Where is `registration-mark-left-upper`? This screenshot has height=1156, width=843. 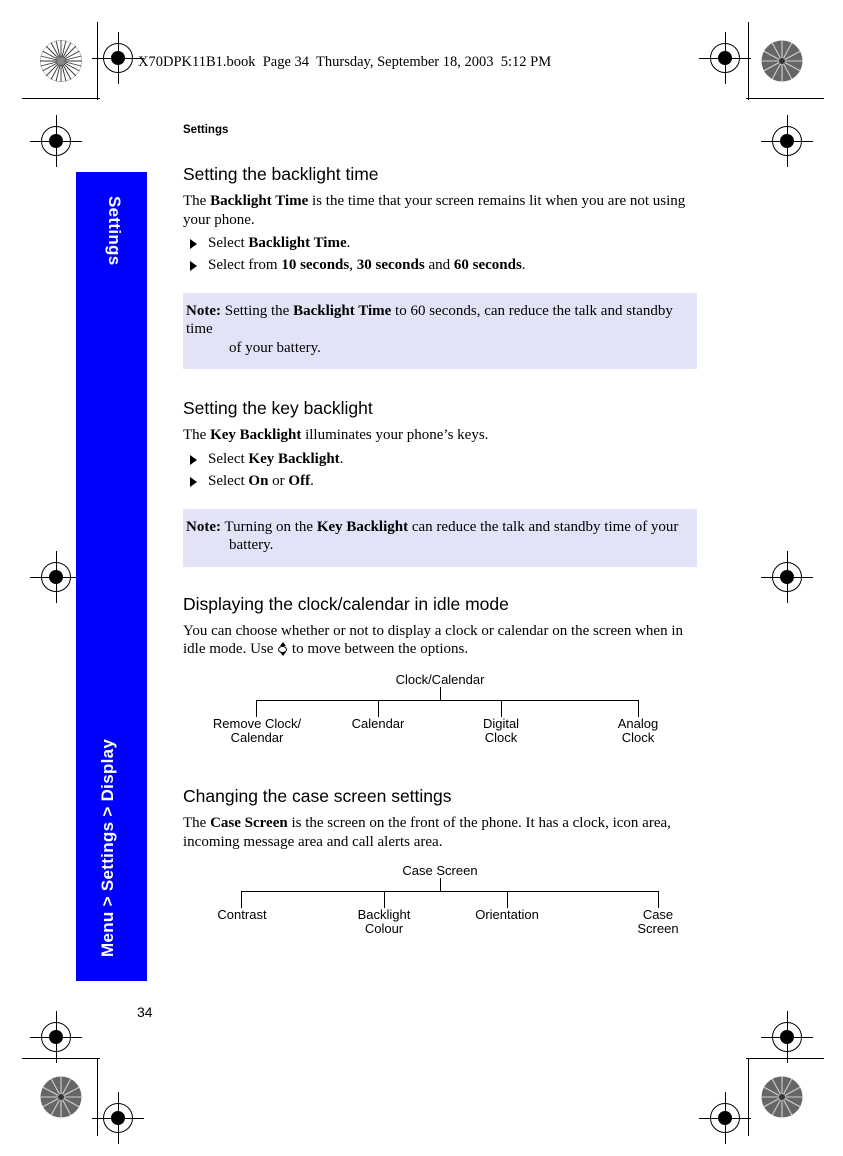
registration-mark-left-upper is located at coordinates (56, 141).